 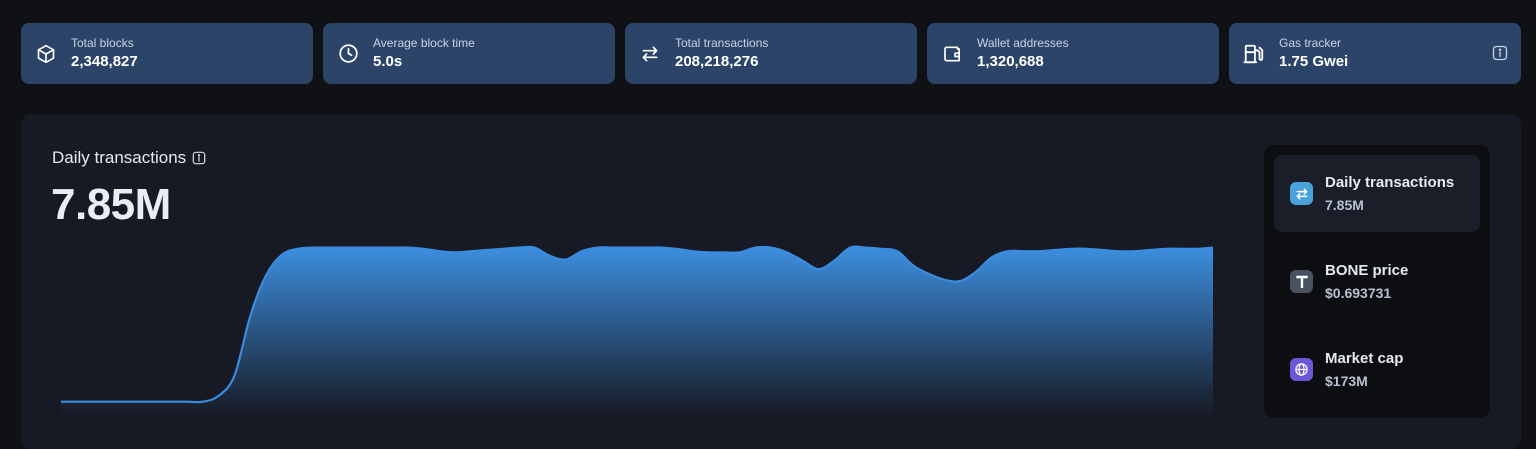 What do you see at coordinates (1358, 292) in the screenshot?
I see `metric-value: $0.693731` at bounding box center [1358, 292].